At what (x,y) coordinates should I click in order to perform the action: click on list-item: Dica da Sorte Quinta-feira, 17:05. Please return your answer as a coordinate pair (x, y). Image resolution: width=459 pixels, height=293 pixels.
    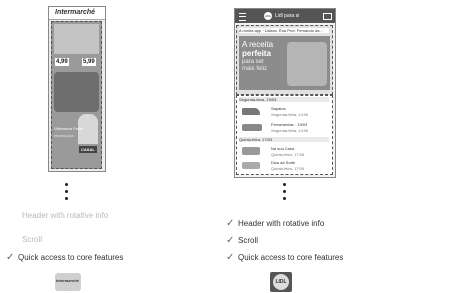
    Looking at the image, I should click on (284, 165).